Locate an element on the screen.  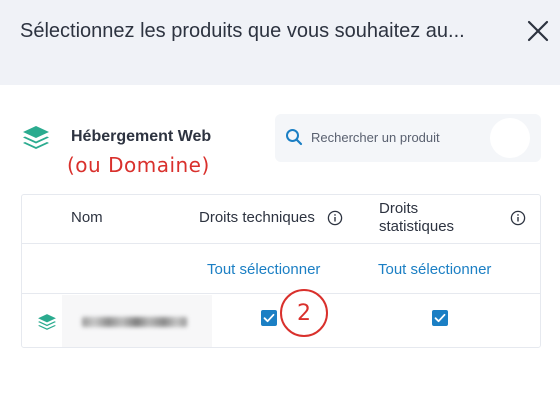
product-name: Hébergement Web is located at coordinates (141, 136).